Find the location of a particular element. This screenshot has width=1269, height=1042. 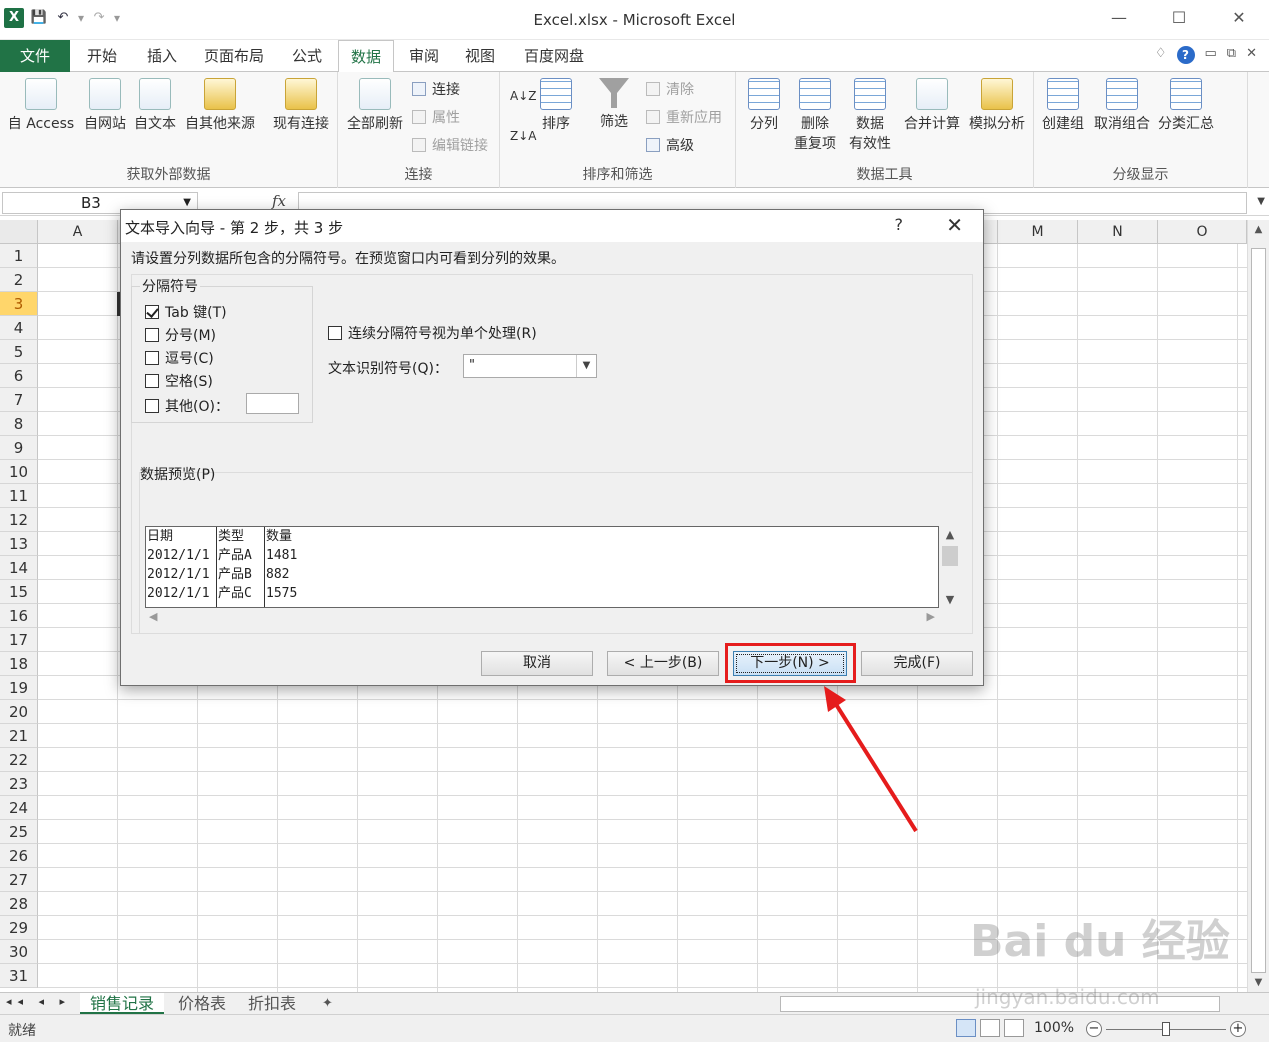

row-header-12: 12 is located at coordinates (19, 520).